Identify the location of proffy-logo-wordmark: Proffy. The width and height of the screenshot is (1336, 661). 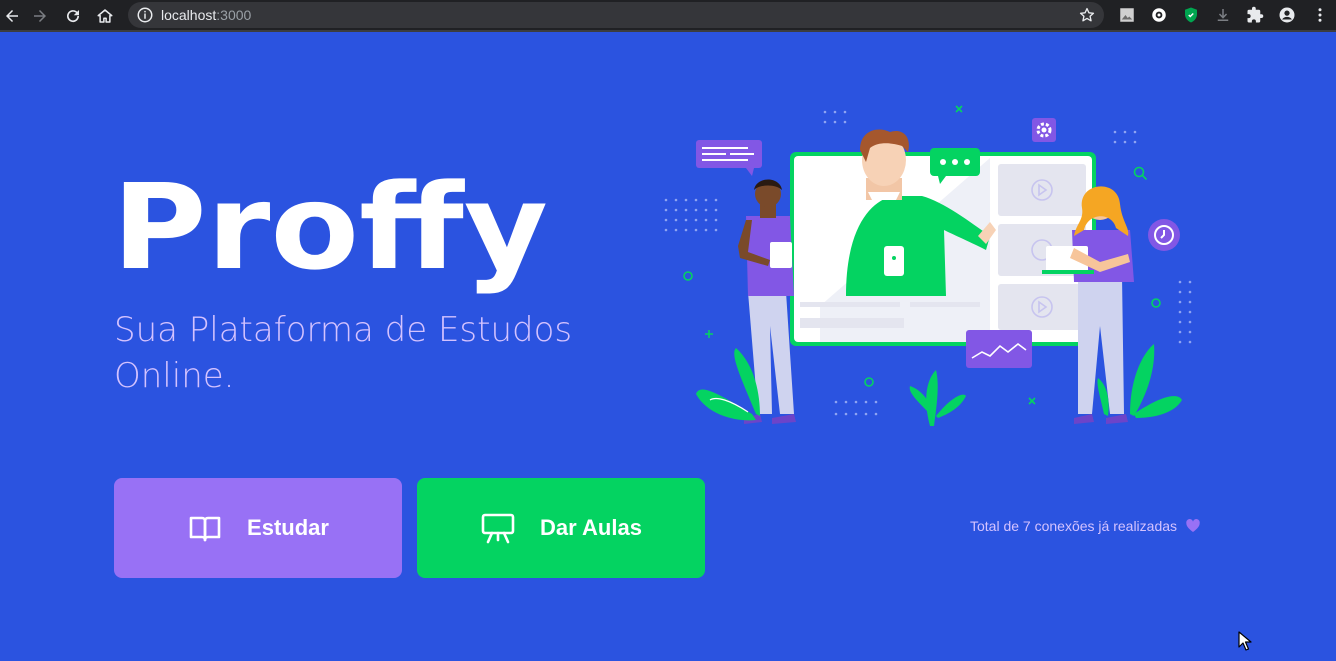
(330, 227).